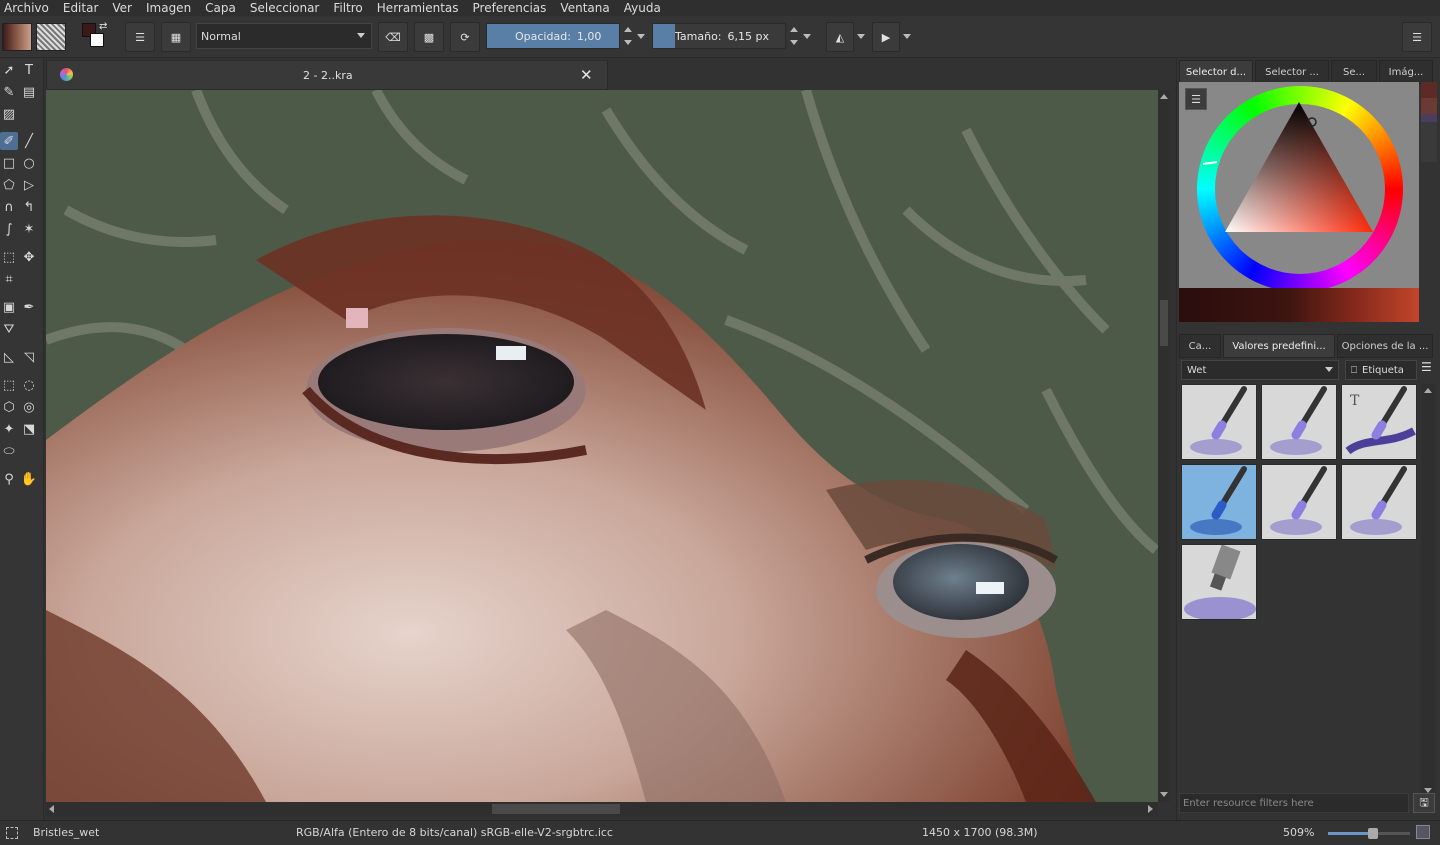 This screenshot has width=1440, height=845. What do you see at coordinates (907, 36) in the screenshot?
I see `mirror-vertical-dropdown-icon` at bounding box center [907, 36].